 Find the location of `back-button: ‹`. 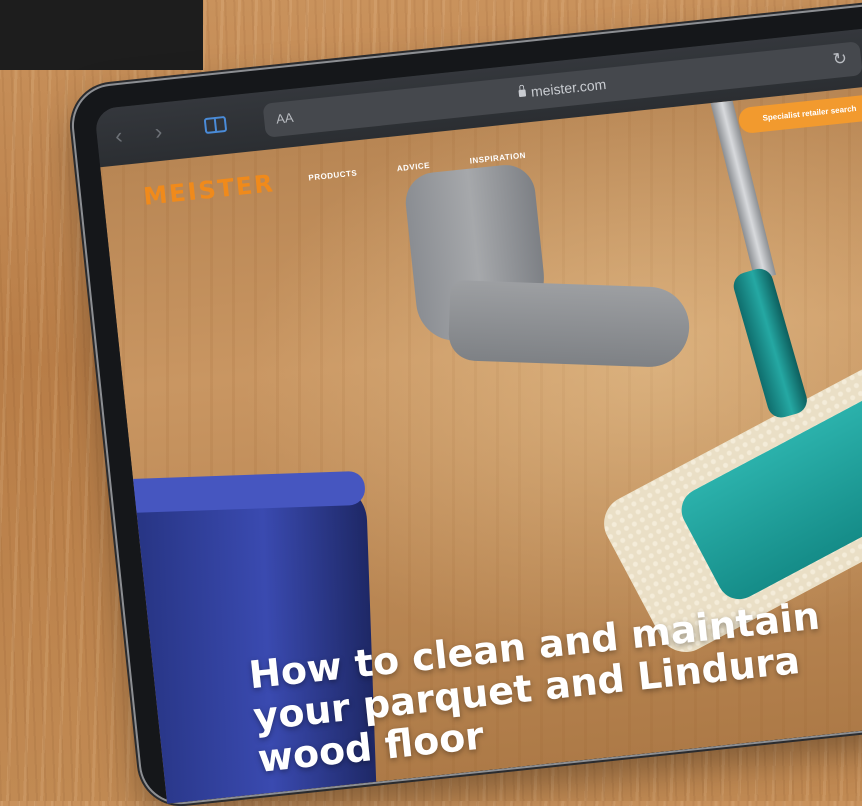

back-button: ‹ is located at coordinates (119, 136).